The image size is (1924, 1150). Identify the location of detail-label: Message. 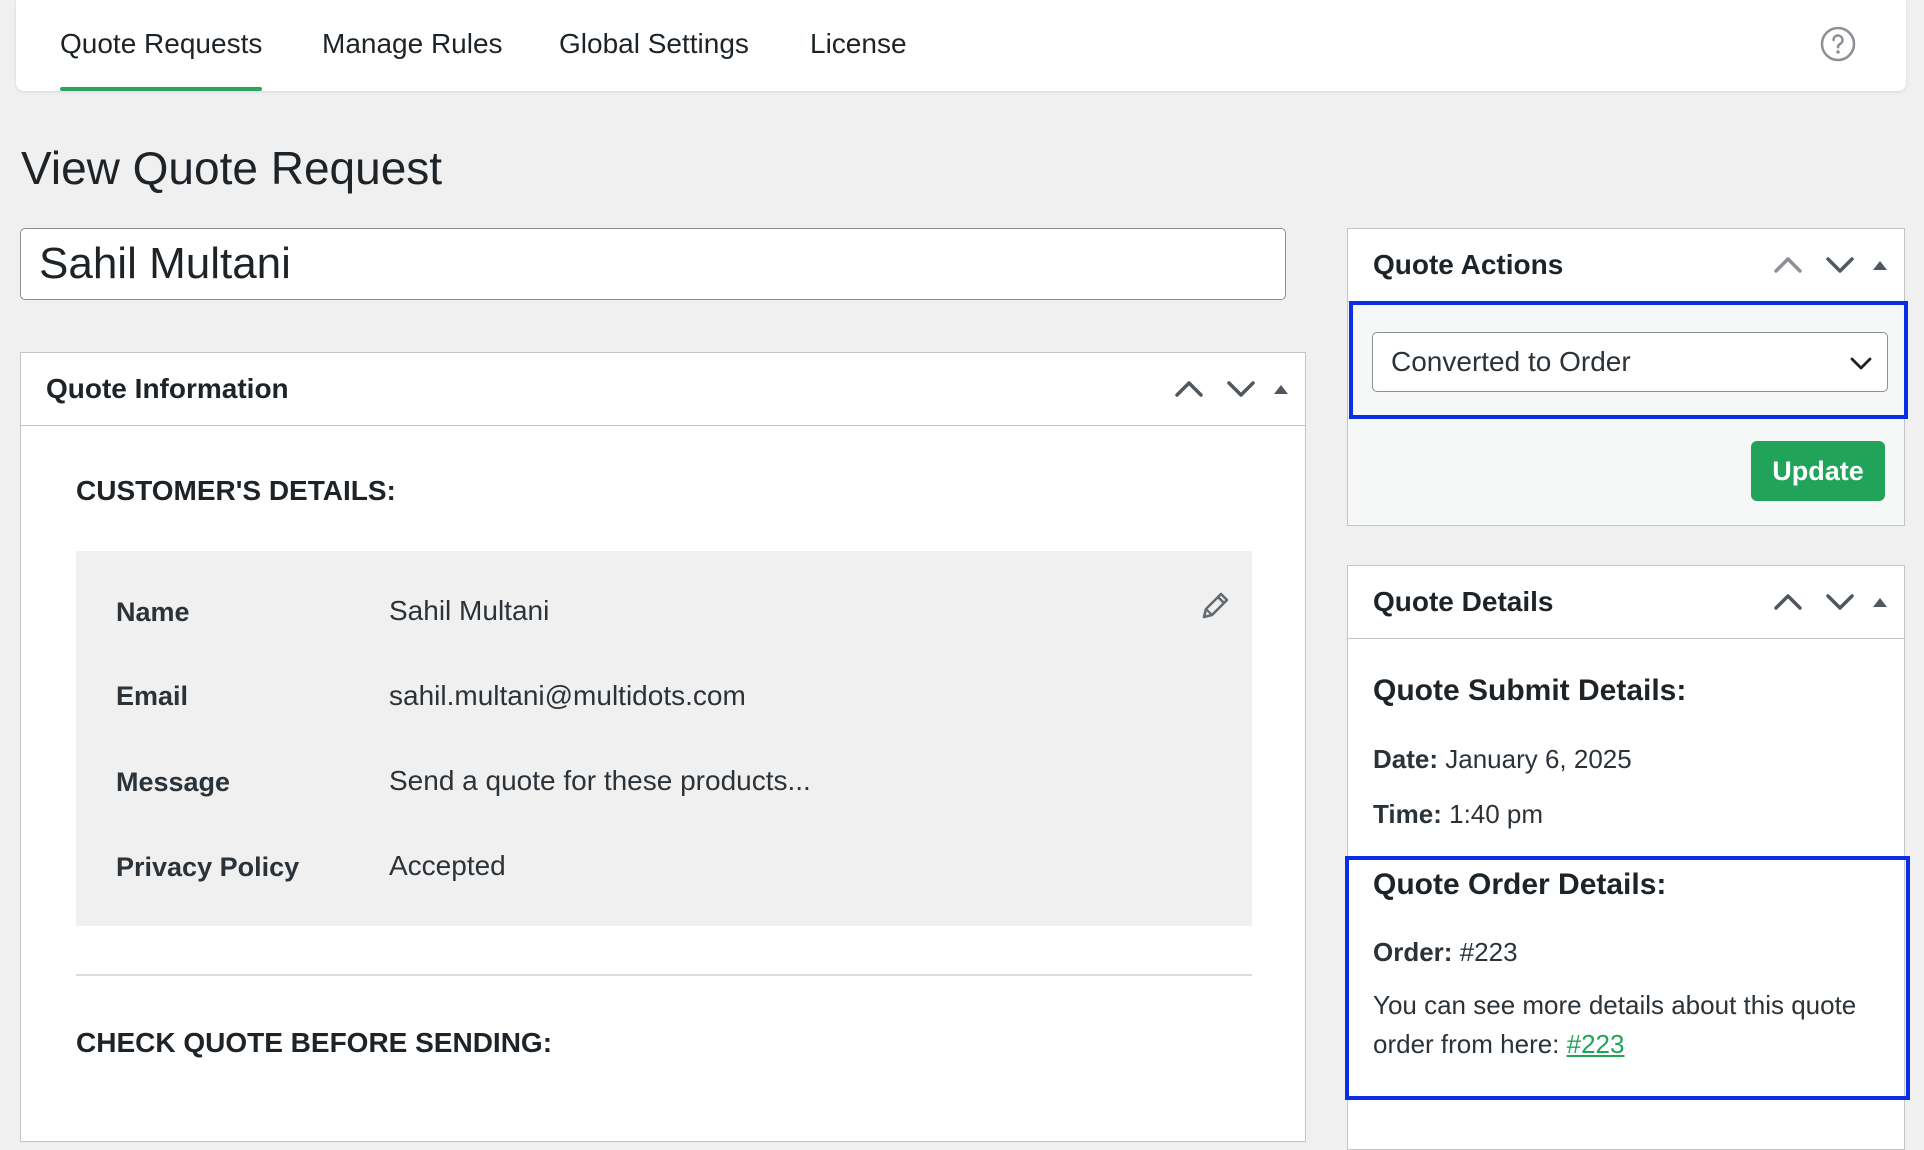
(173, 782).